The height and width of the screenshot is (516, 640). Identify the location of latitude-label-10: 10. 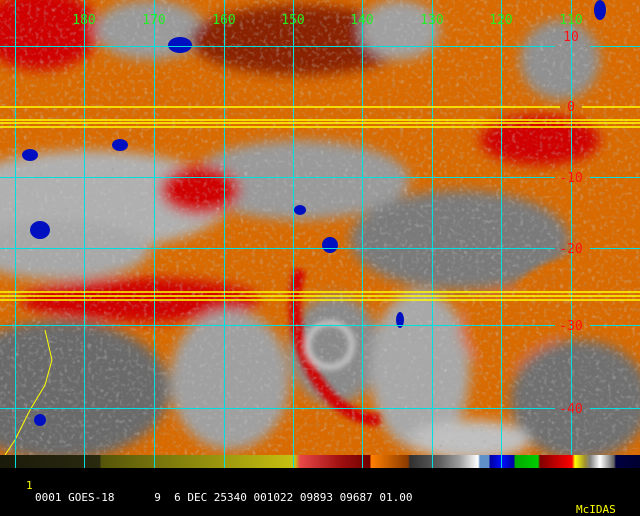
(571, 37).